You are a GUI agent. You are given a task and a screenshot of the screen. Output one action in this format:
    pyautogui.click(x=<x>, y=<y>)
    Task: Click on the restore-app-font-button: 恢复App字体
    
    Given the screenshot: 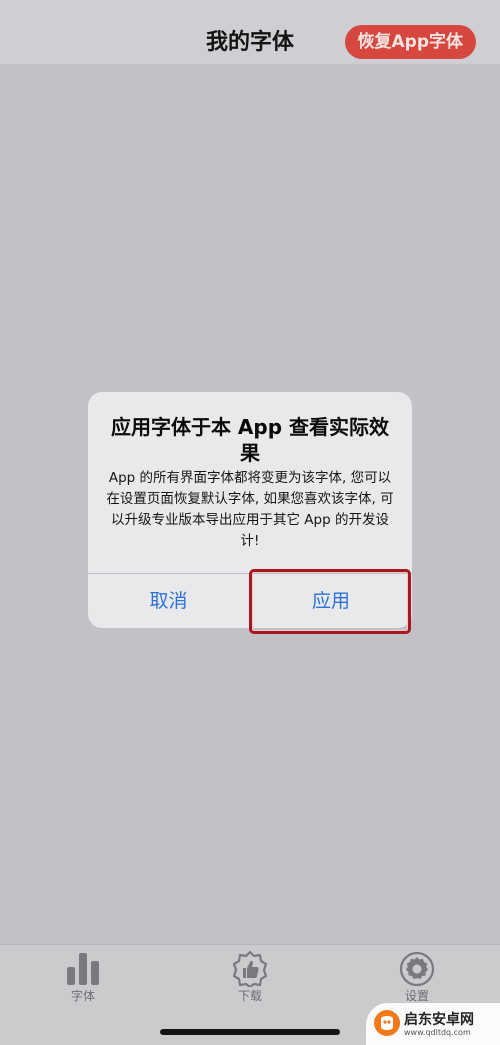 What is the action you would take?
    pyautogui.click(x=410, y=42)
    